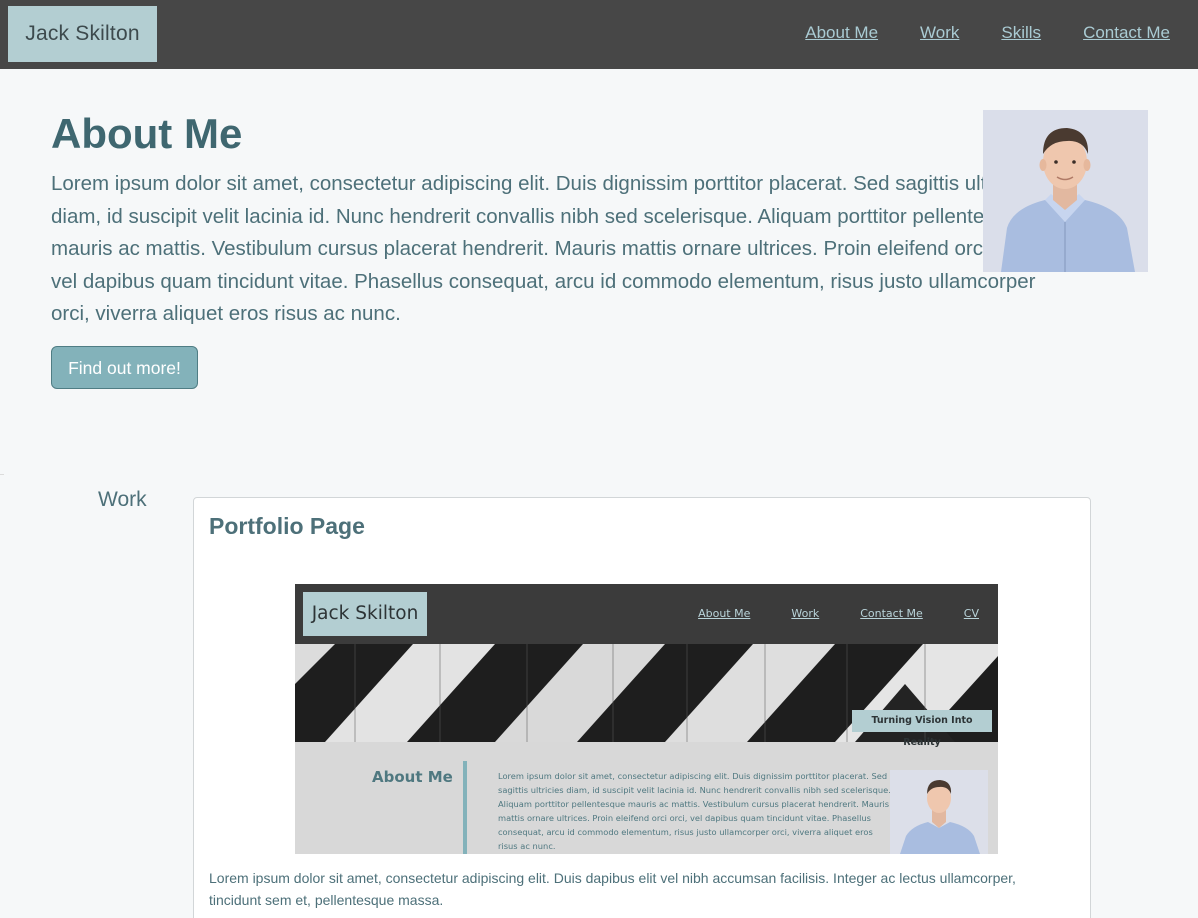 This screenshot has width=1198, height=918. I want to click on portfolio-card-title: Portfolio Page, so click(287, 526).